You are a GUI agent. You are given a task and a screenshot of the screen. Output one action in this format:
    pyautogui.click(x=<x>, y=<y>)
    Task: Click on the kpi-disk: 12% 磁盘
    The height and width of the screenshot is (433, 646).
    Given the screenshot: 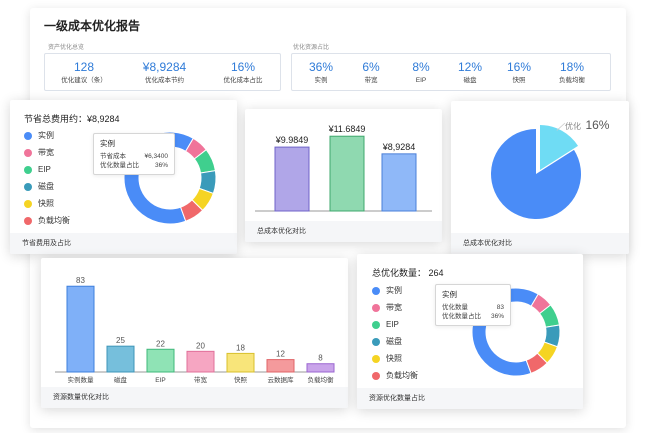 What is the action you would take?
    pyautogui.click(x=470, y=73)
    